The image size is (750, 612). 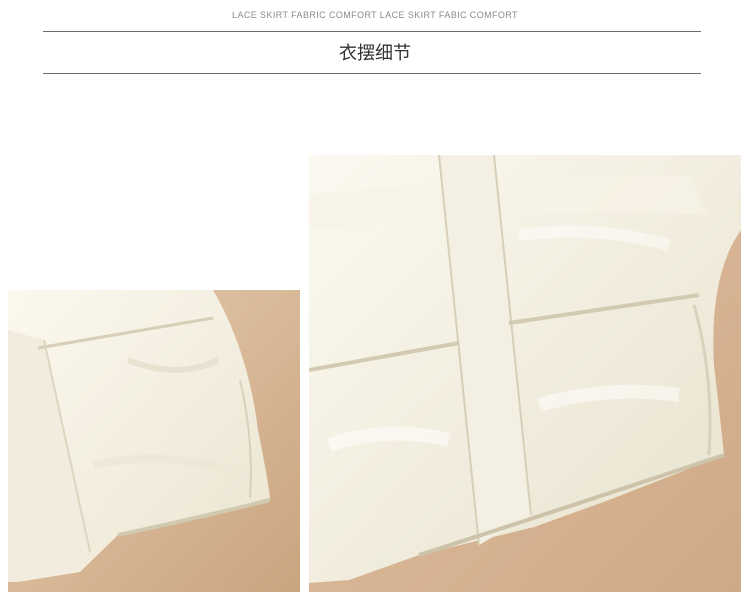 What do you see at coordinates (375, 53) in the screenshot?
I see `page-title: 衣摆细节` at bounding box center [375, 53].